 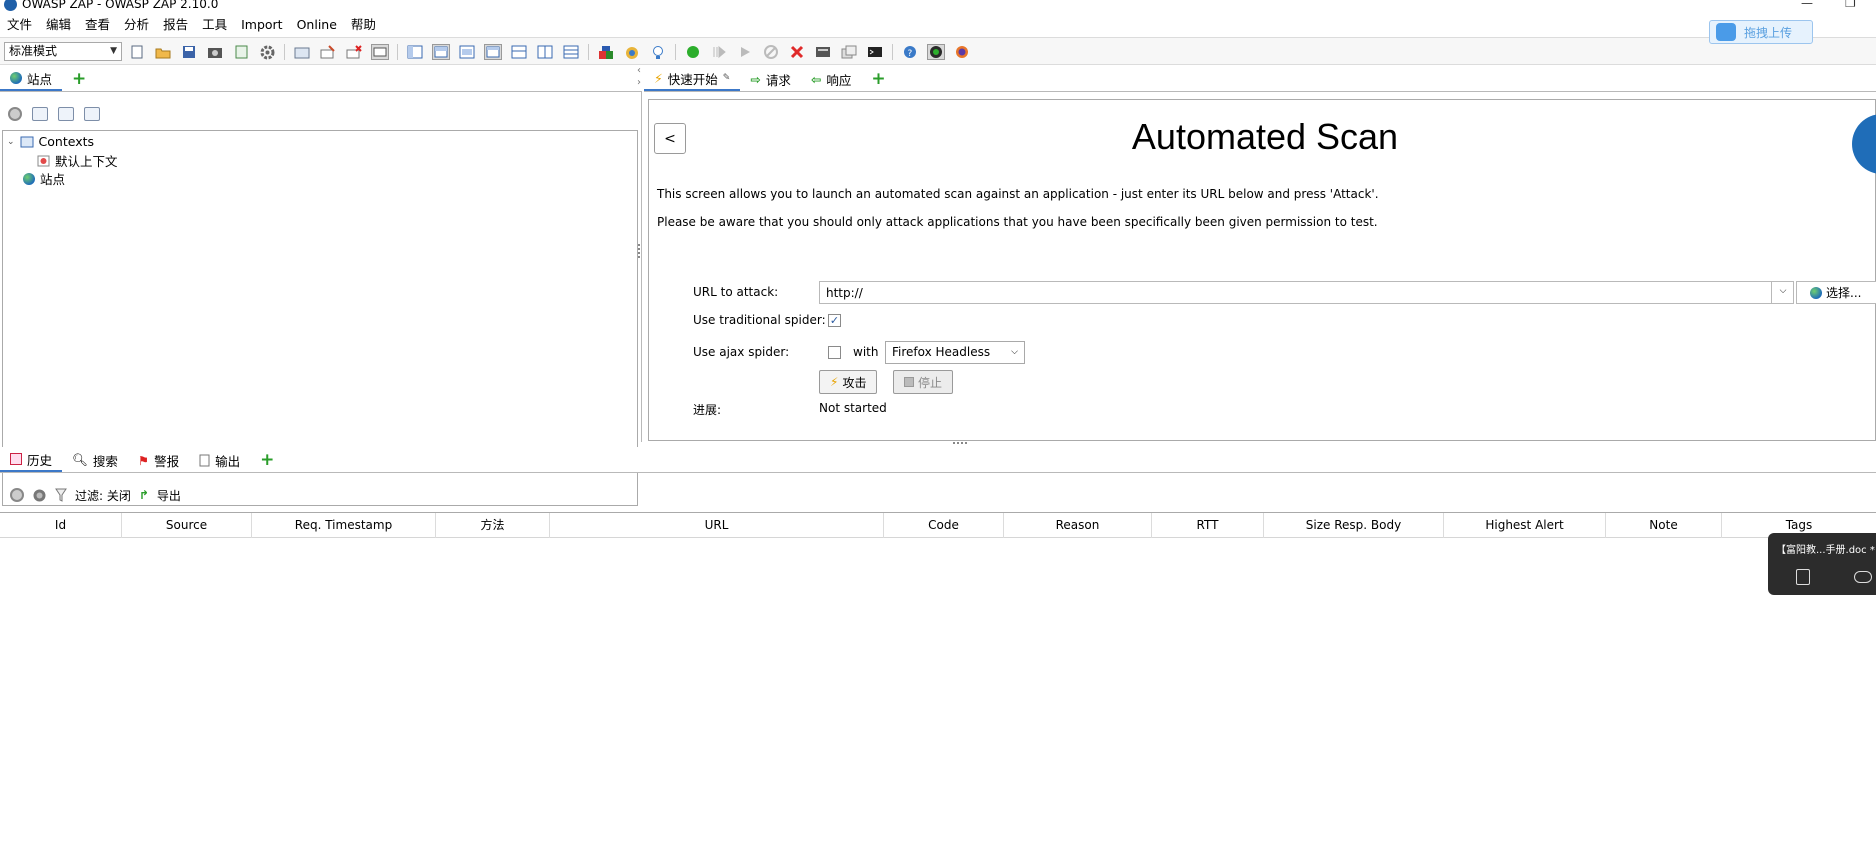 What do you see at coordinates (158, 460) in the screenshot?
I see `tab-alerts: ⚑ 警报` at bounding box center [158, 460].